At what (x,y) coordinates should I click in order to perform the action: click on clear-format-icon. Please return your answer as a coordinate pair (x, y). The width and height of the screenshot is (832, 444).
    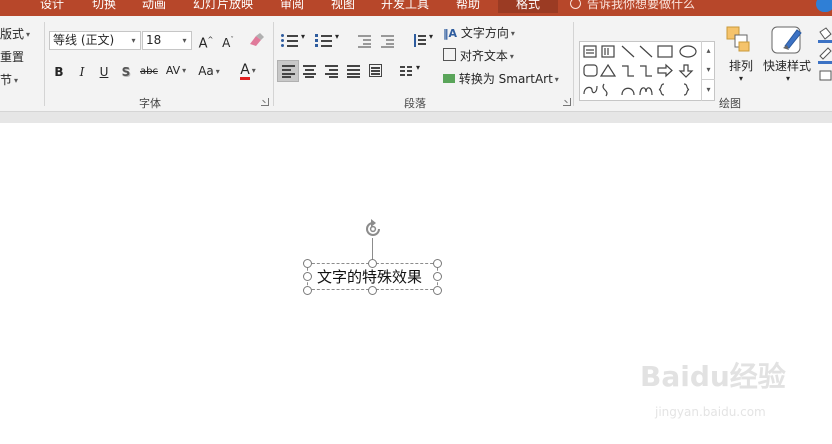
    Looking at the image, I should click on (256, 40).